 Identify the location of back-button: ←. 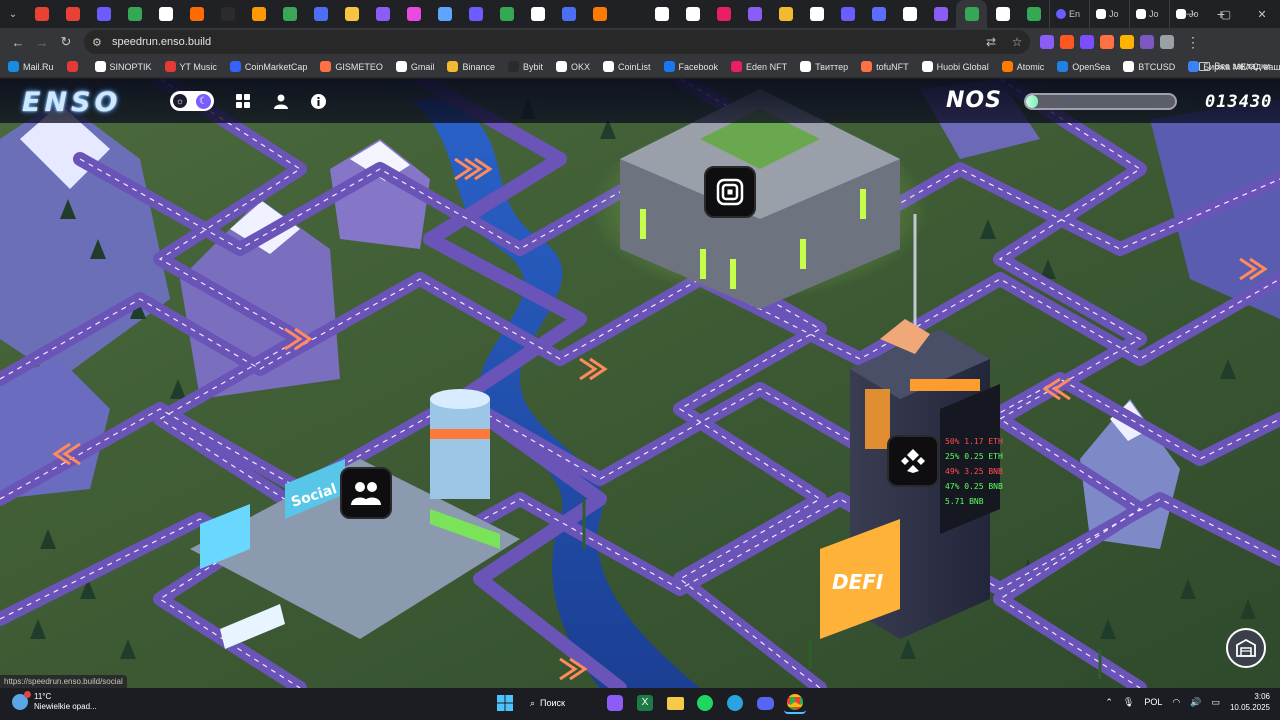
(18, 42).